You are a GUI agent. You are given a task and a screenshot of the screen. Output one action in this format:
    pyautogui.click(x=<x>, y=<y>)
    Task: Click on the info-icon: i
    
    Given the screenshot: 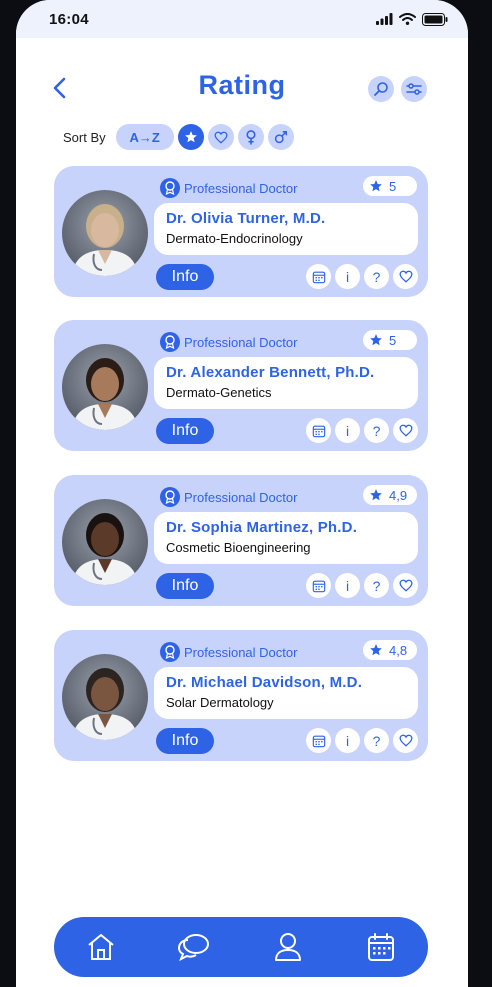 What is the action you would take?
    pyautogui.click(x=347, y=585)
    